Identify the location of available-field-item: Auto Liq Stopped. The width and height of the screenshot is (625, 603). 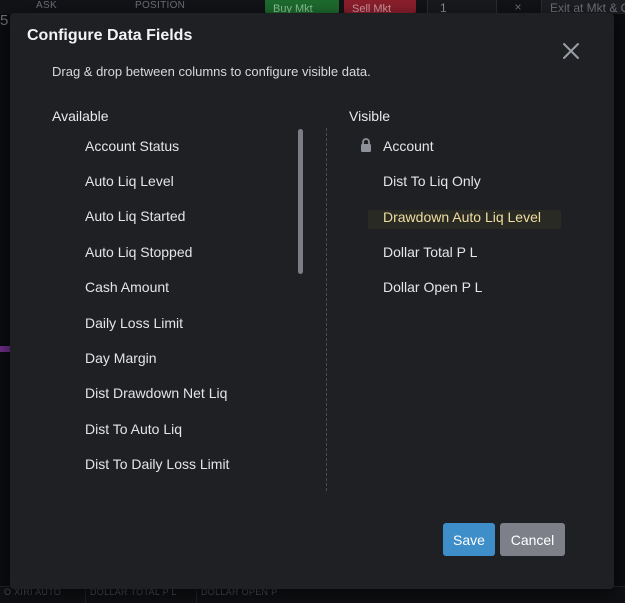
(138, 254).